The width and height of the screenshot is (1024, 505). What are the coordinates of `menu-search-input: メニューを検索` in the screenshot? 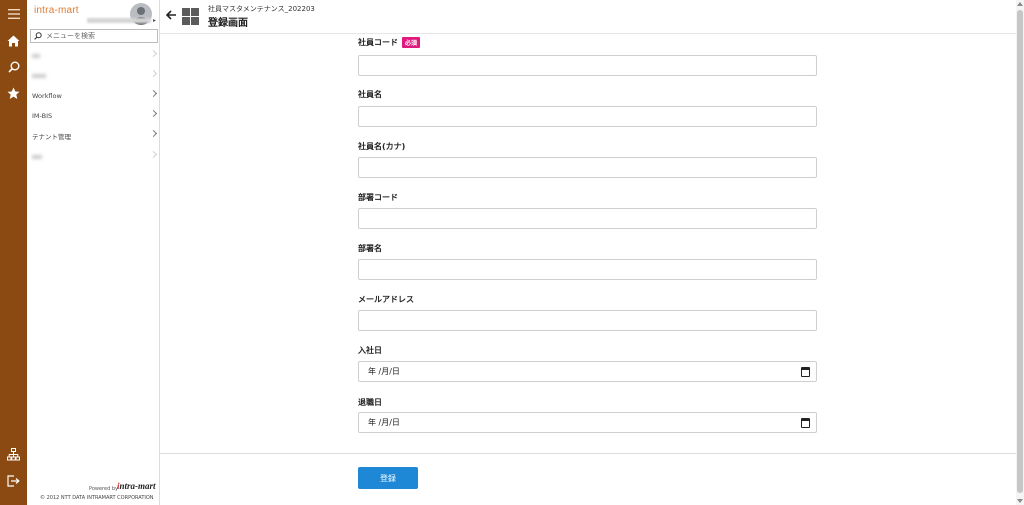 It's located at (94, 36).